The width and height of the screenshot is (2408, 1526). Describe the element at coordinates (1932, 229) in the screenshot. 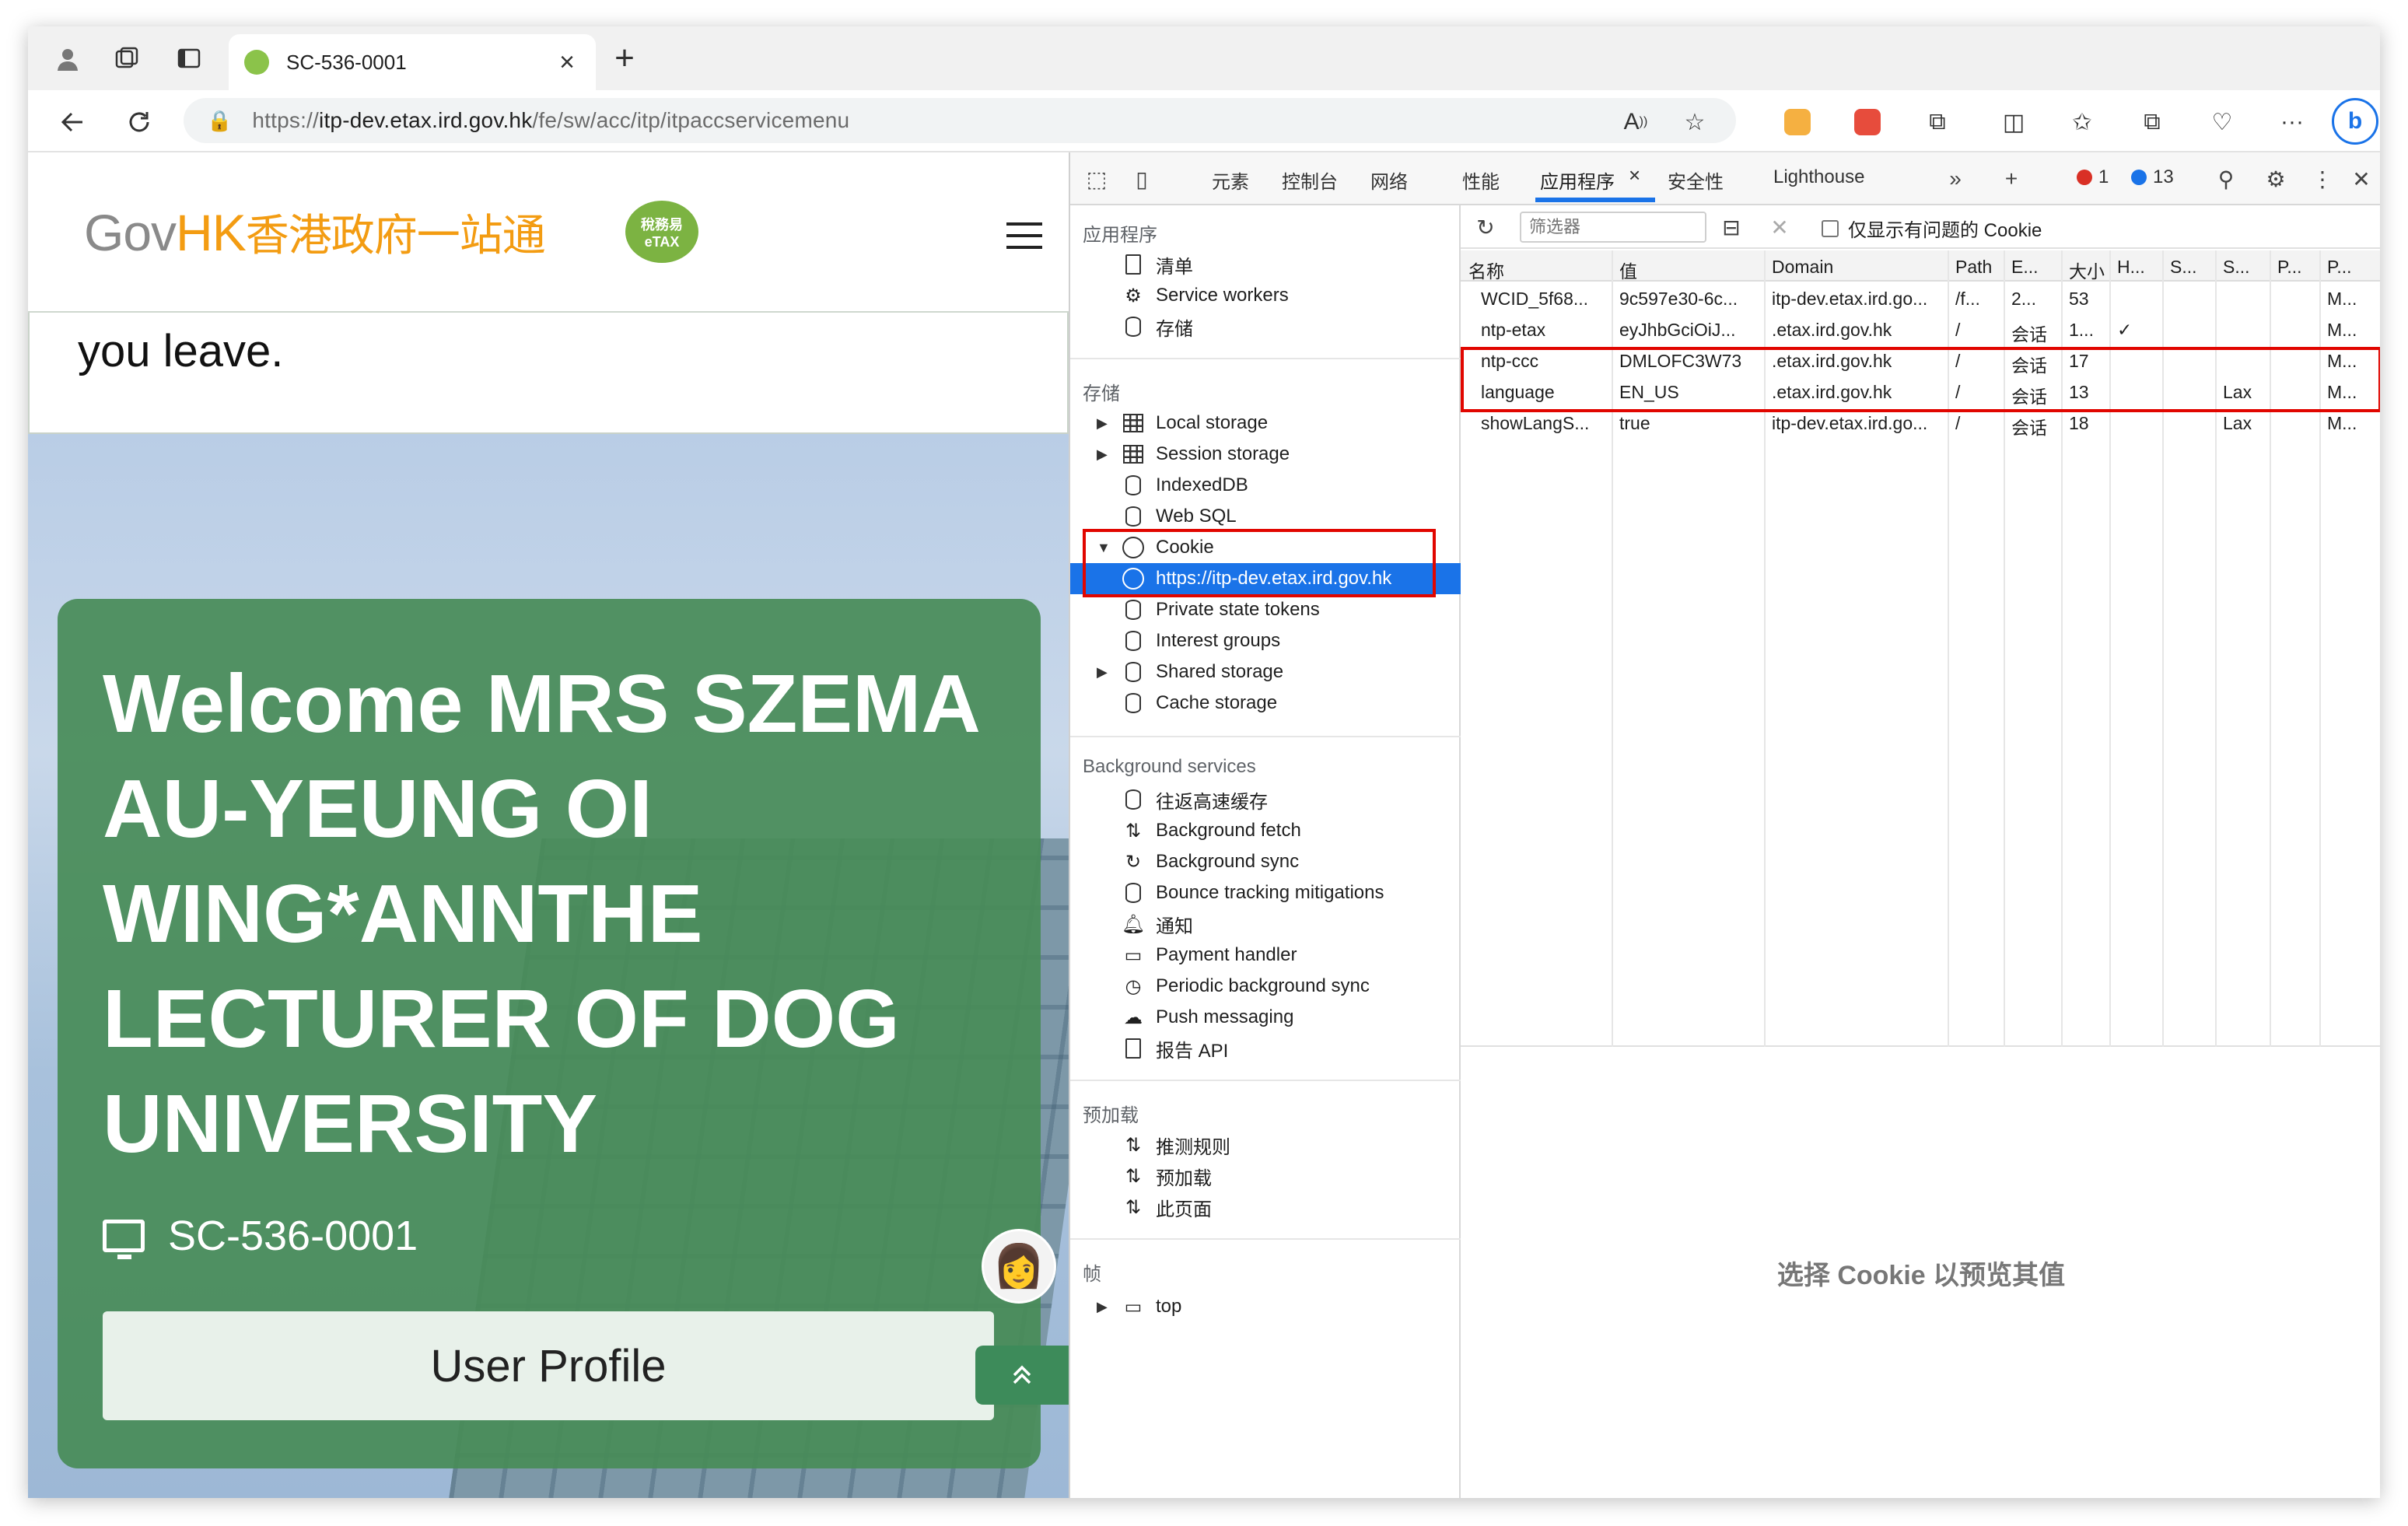

I see `only-issues-checkbox: 仅显示有问题的 Cookie` at that location.